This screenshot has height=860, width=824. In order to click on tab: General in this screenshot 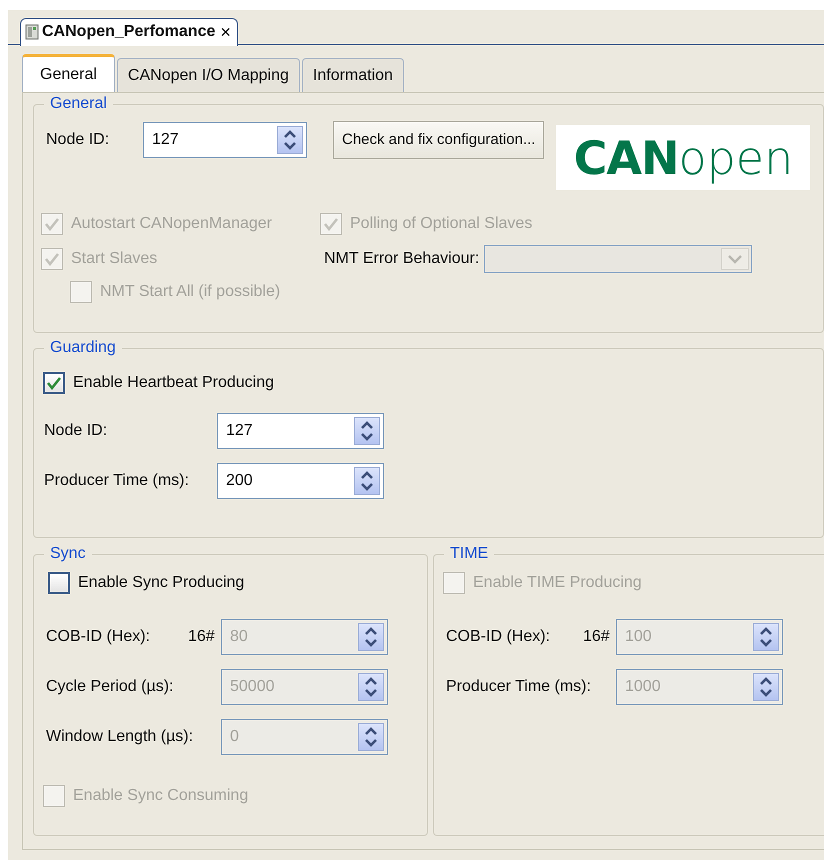, I will do `click(68, 73)`.